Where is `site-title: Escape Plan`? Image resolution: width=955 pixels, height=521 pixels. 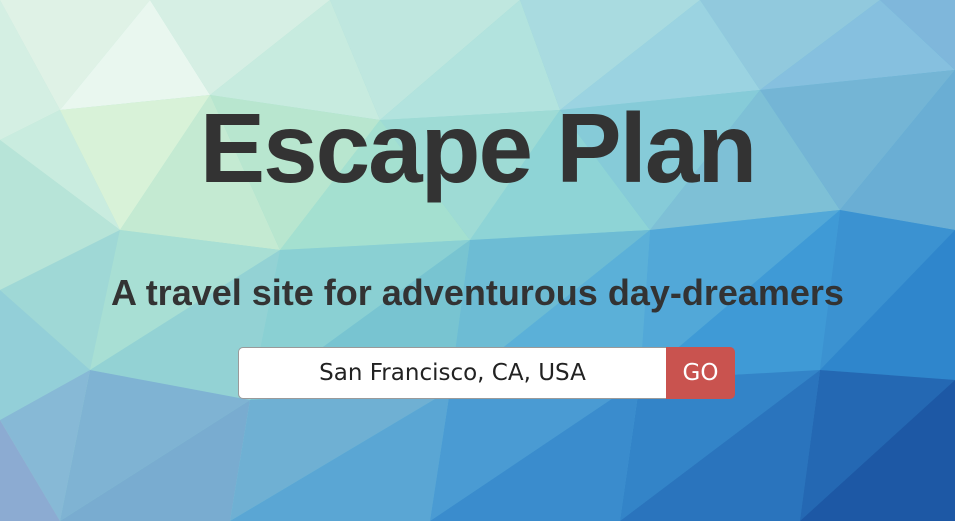
site-title: Escape Plan is located at coordinates (478, 148).